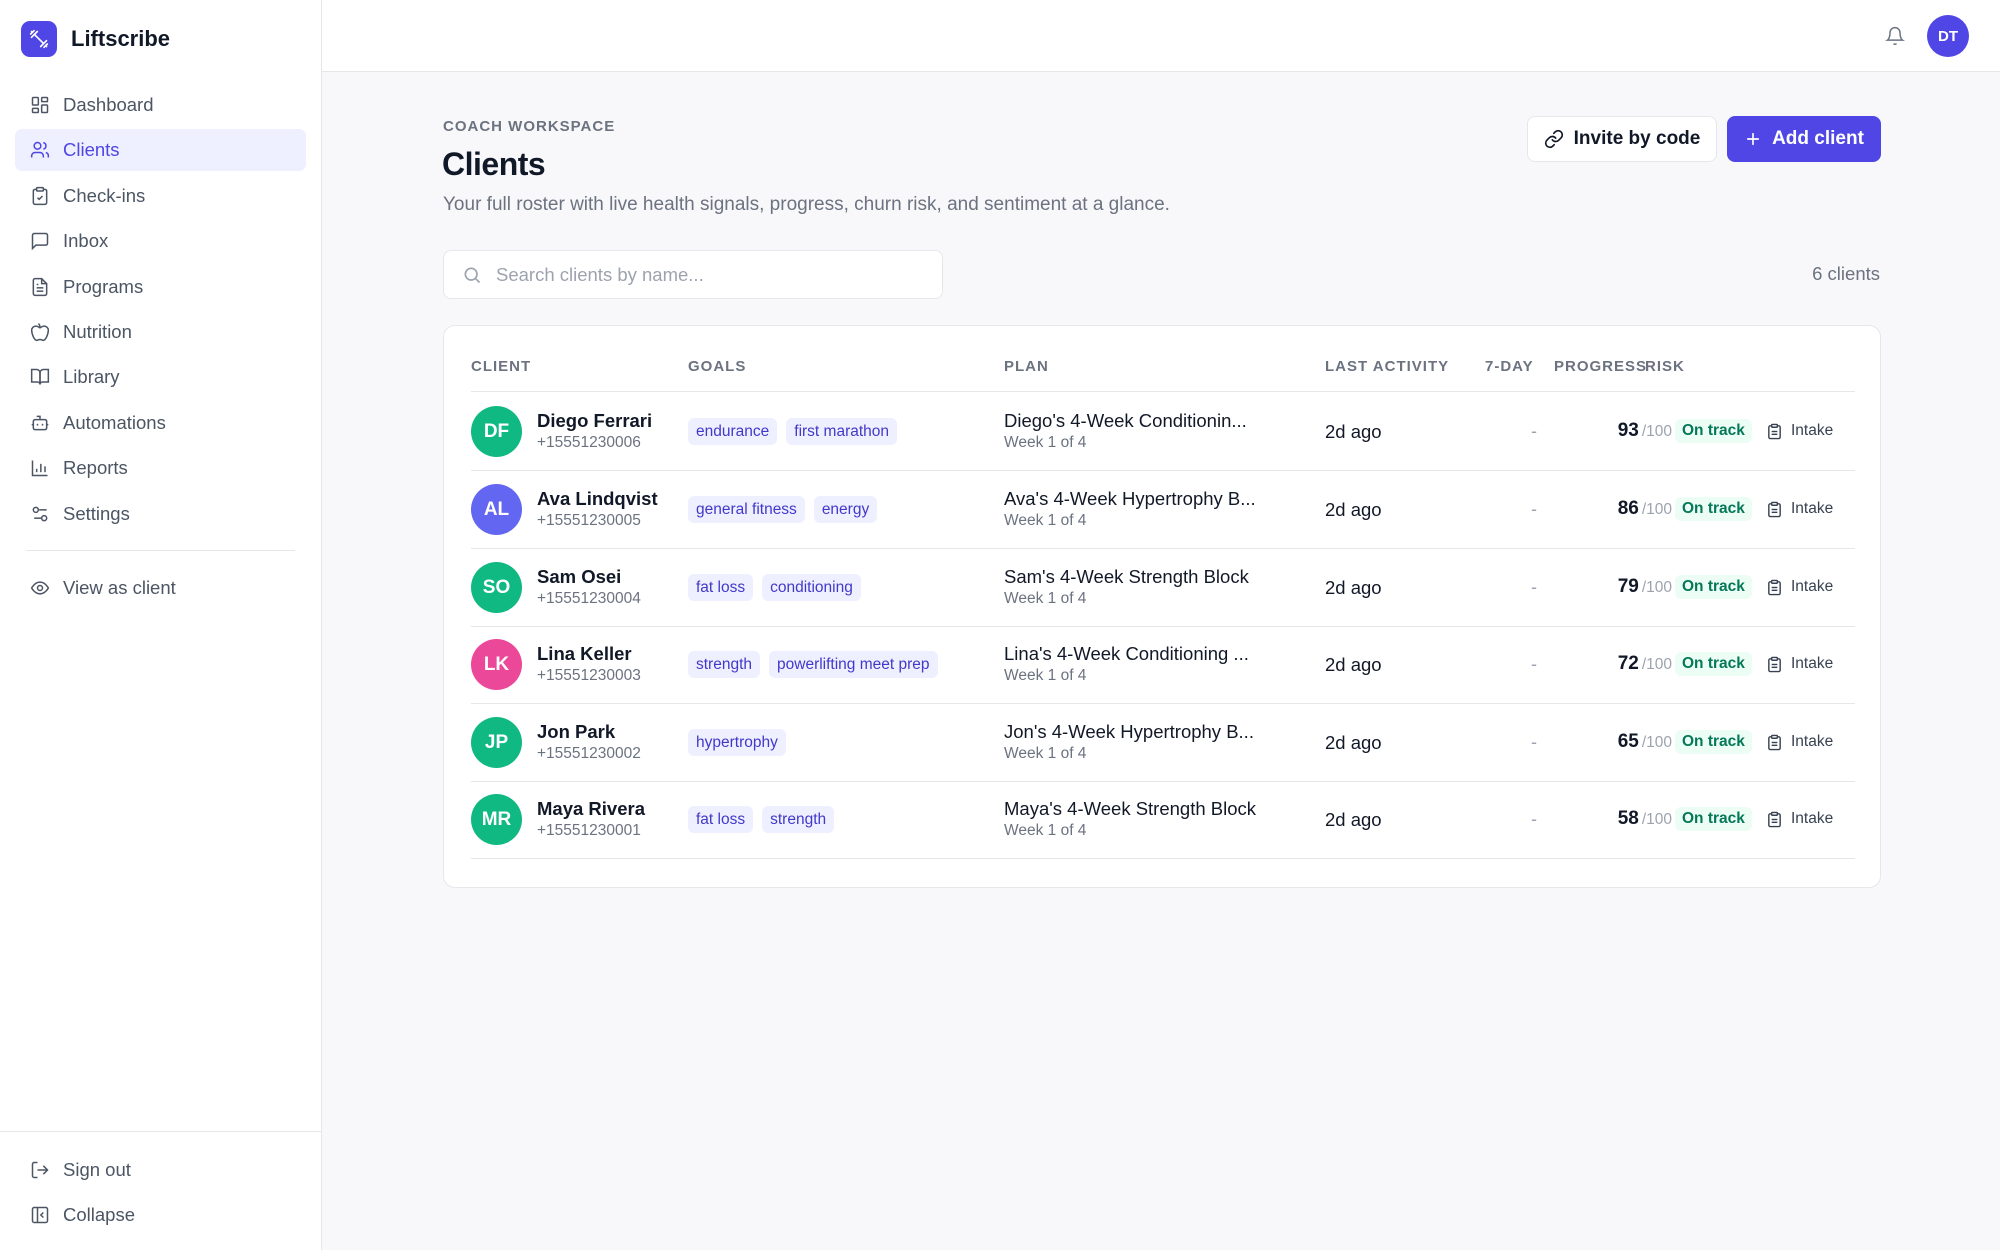  Describe the element at coordinates (589, 753) in the screenshot. I see `client-phone: +15551230002` at that location.